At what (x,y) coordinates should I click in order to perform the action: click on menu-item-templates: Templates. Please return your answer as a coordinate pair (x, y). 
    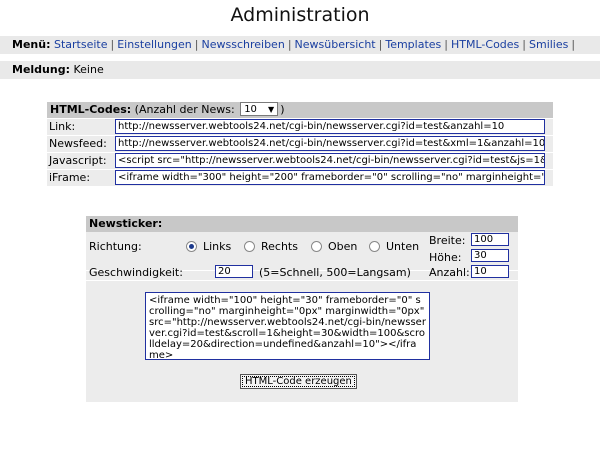
    Looking at the image, I should click on (413, 44).